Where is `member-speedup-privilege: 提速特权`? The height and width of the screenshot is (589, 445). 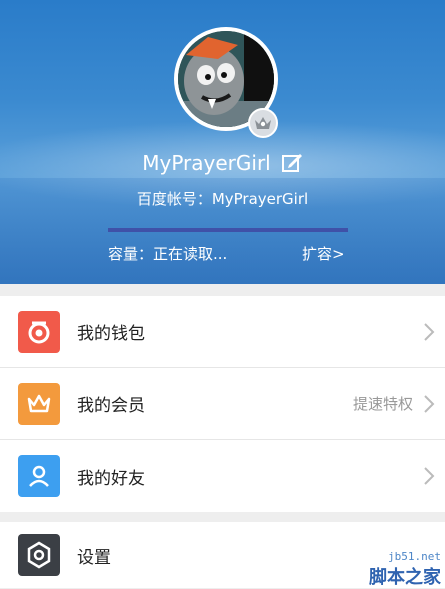 member-speedup-privilege: 提速特权 is located at coordinates (382, 404).